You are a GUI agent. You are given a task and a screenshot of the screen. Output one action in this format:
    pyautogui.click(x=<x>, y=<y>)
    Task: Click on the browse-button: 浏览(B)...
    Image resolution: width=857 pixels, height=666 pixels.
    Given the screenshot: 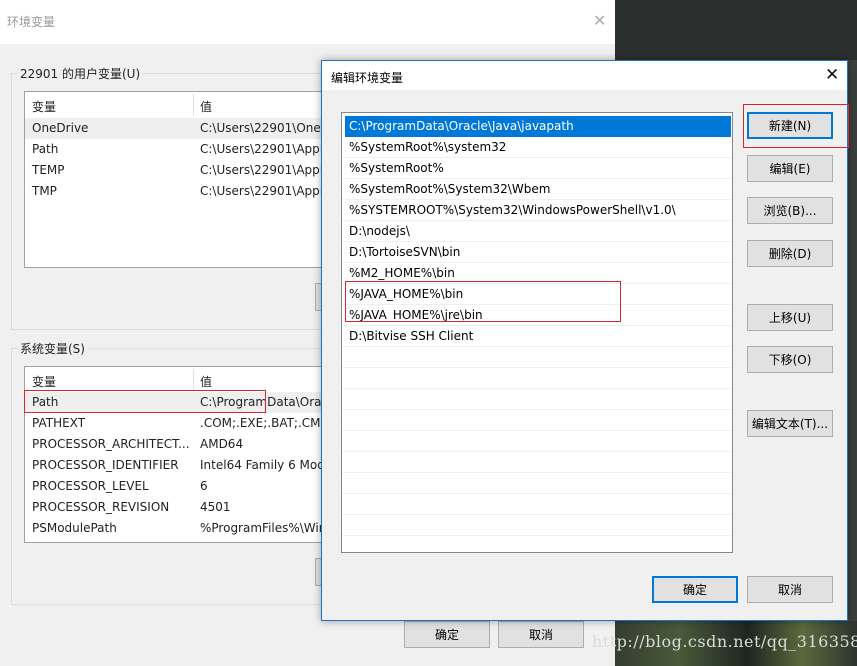 What is the action you would take?
    pyautogui.click(x=790, y=210)
    